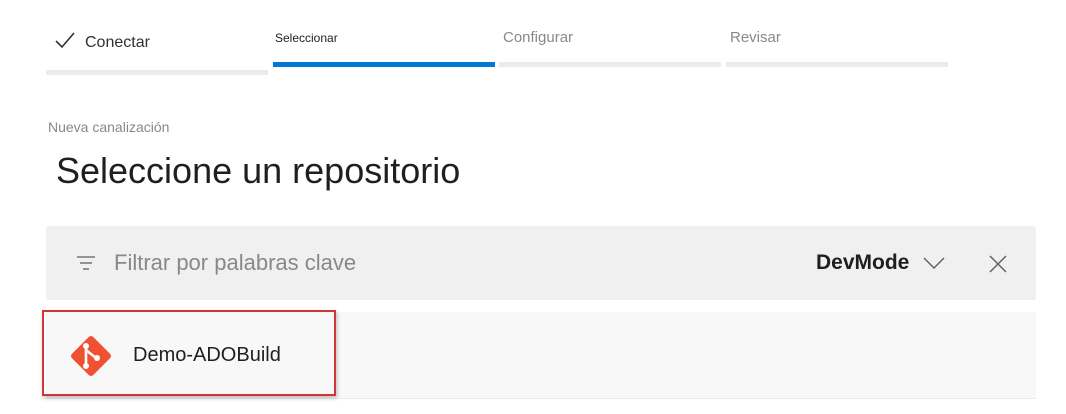 This screenshot has height=414, width=1066. Describe the element at coordinates (384, 64) in the screenshot. I see `step-select-bar` at that location.